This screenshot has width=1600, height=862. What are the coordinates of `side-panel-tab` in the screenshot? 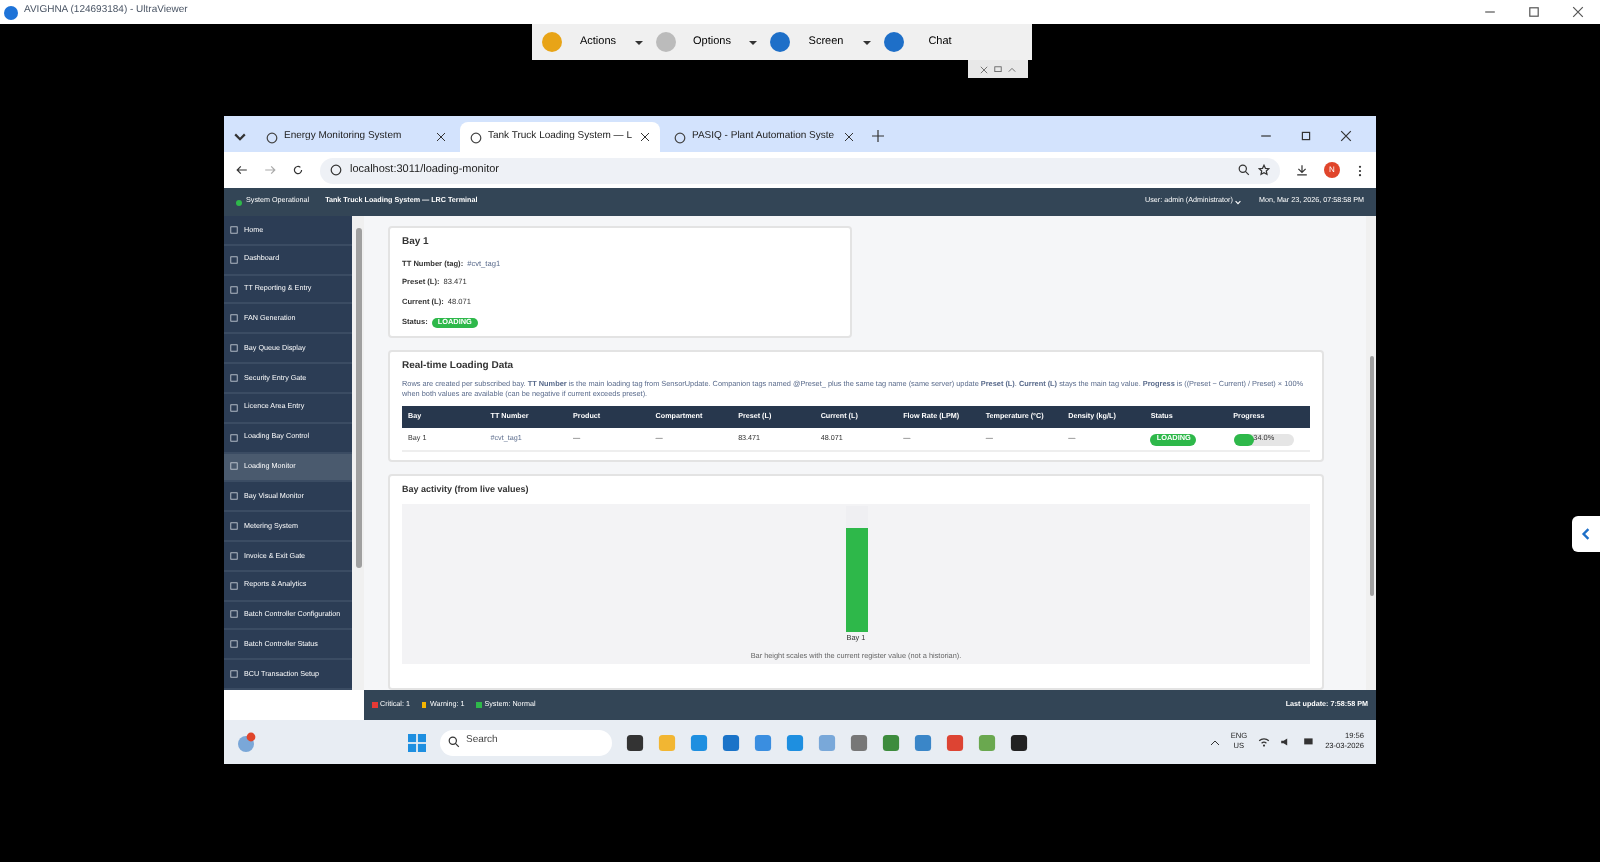 It's located at (1586, 534).